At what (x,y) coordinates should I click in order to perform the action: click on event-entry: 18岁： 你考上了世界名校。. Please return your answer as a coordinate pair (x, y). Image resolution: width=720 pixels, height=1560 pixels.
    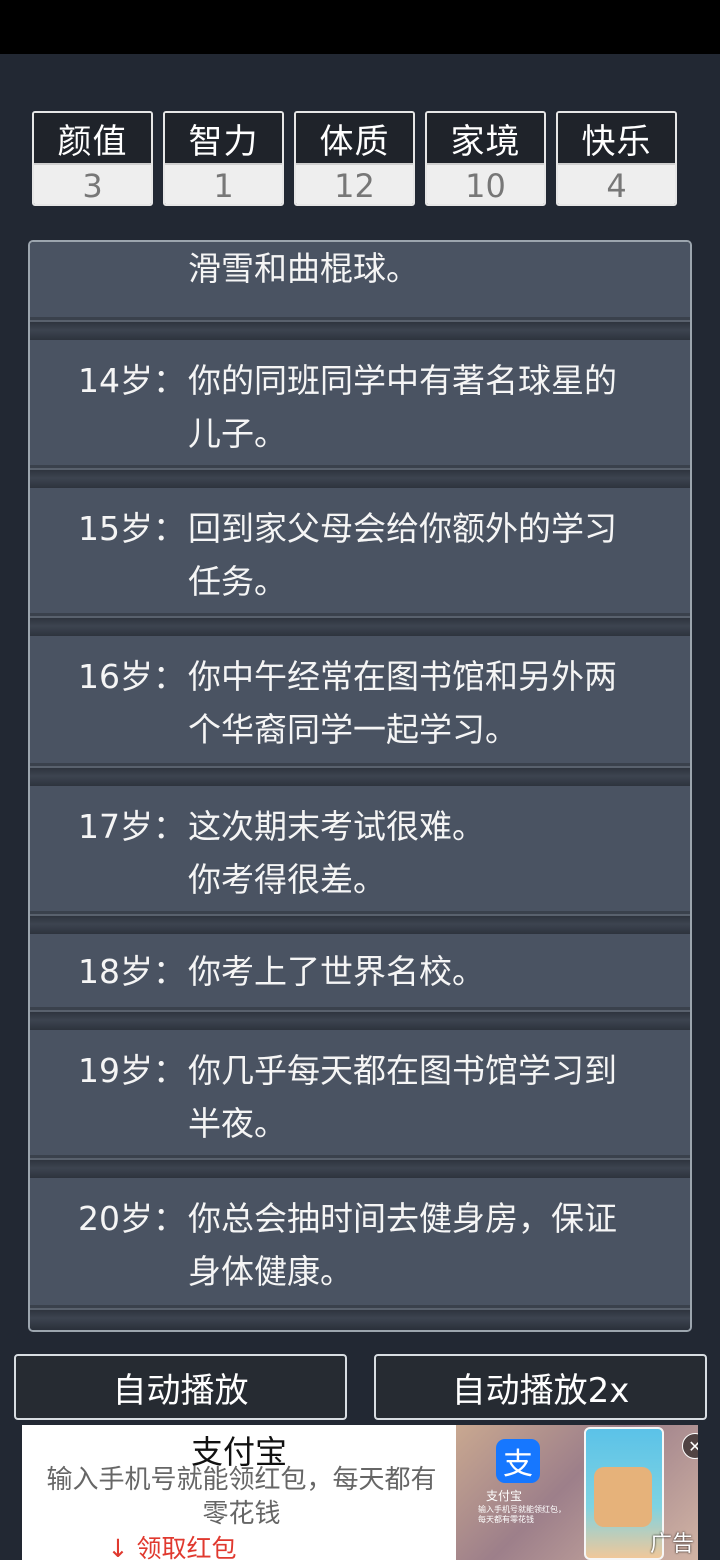
    Looking at the image, I should click on (360, 972).